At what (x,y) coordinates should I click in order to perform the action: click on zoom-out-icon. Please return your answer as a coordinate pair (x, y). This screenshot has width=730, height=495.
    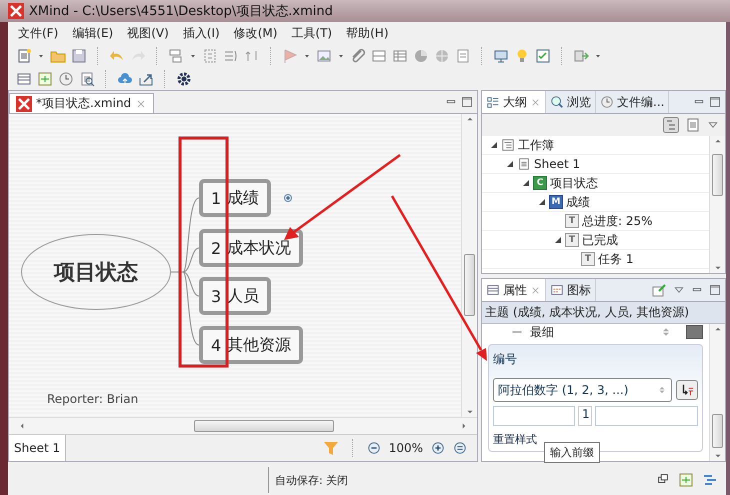
    Looking at the image, I should click on (373, 448).